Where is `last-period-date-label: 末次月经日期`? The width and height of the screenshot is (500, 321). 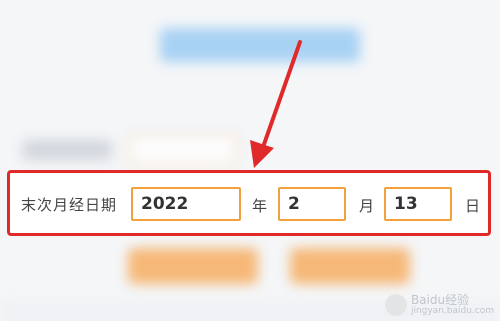
last-period-date-label: 末次月经日期 is located at coordinates (69, 205).